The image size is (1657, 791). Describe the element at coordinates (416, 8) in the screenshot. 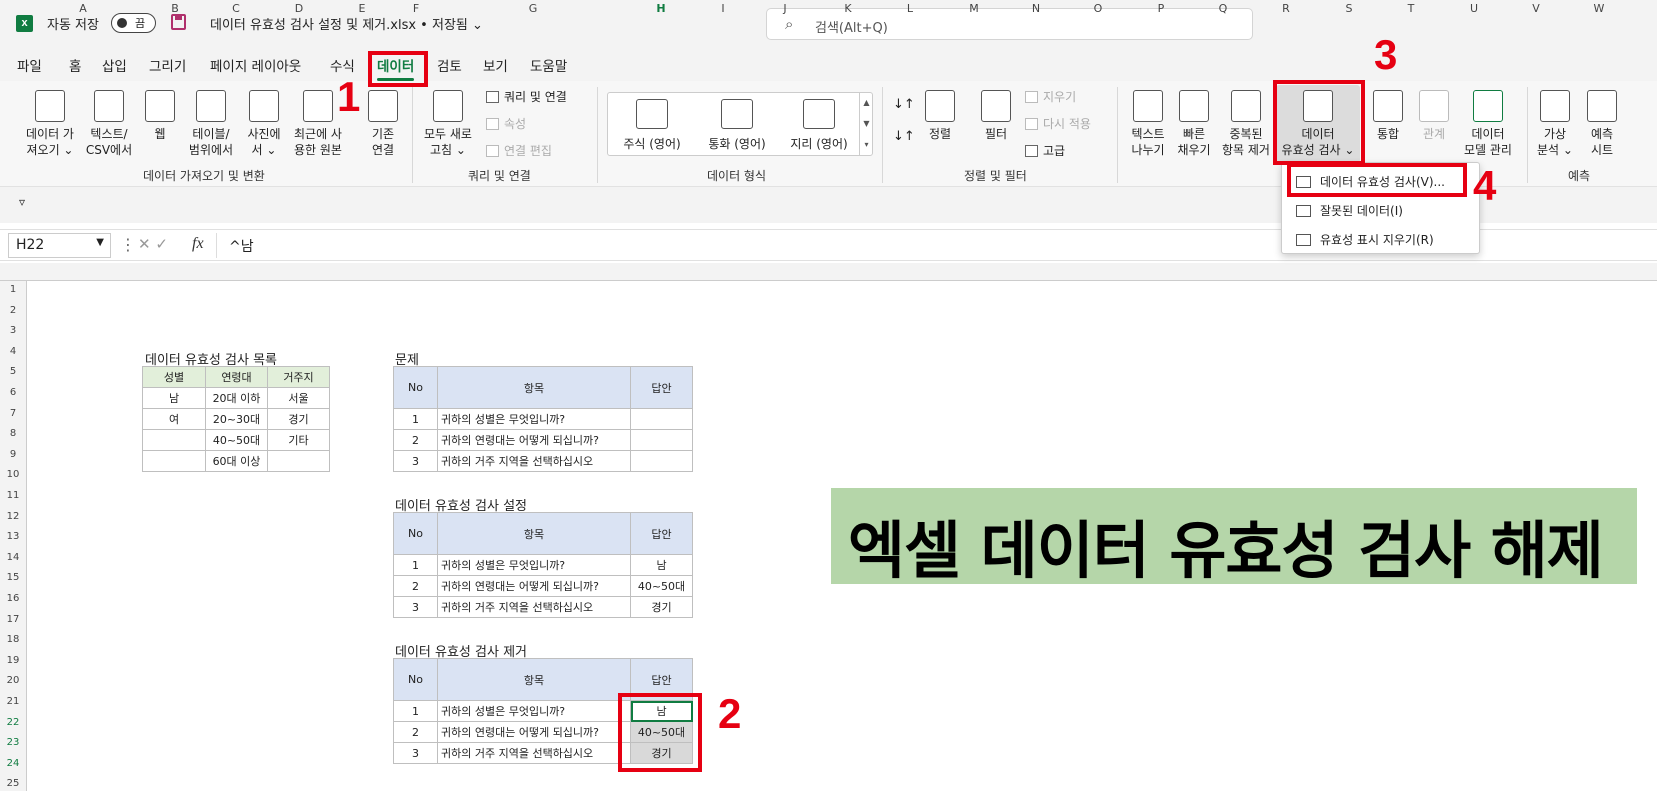

I see `column-header: F` at that location.